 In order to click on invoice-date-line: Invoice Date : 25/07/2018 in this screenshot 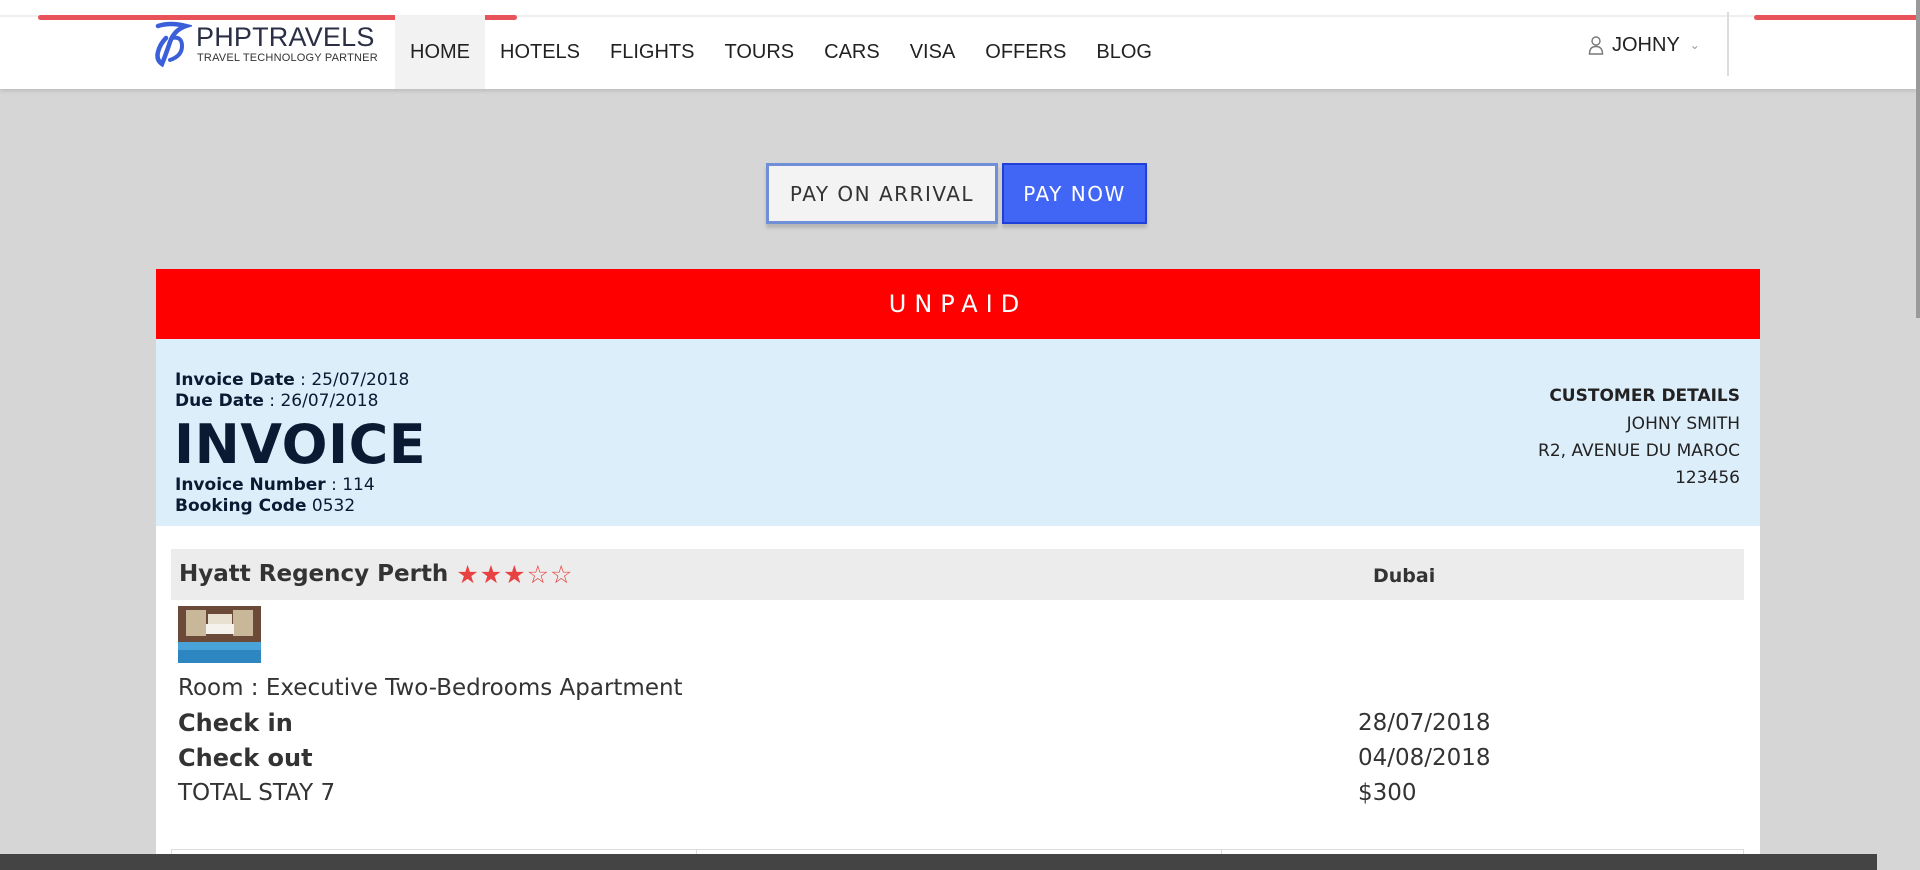, I will do `click(292, 380)`.